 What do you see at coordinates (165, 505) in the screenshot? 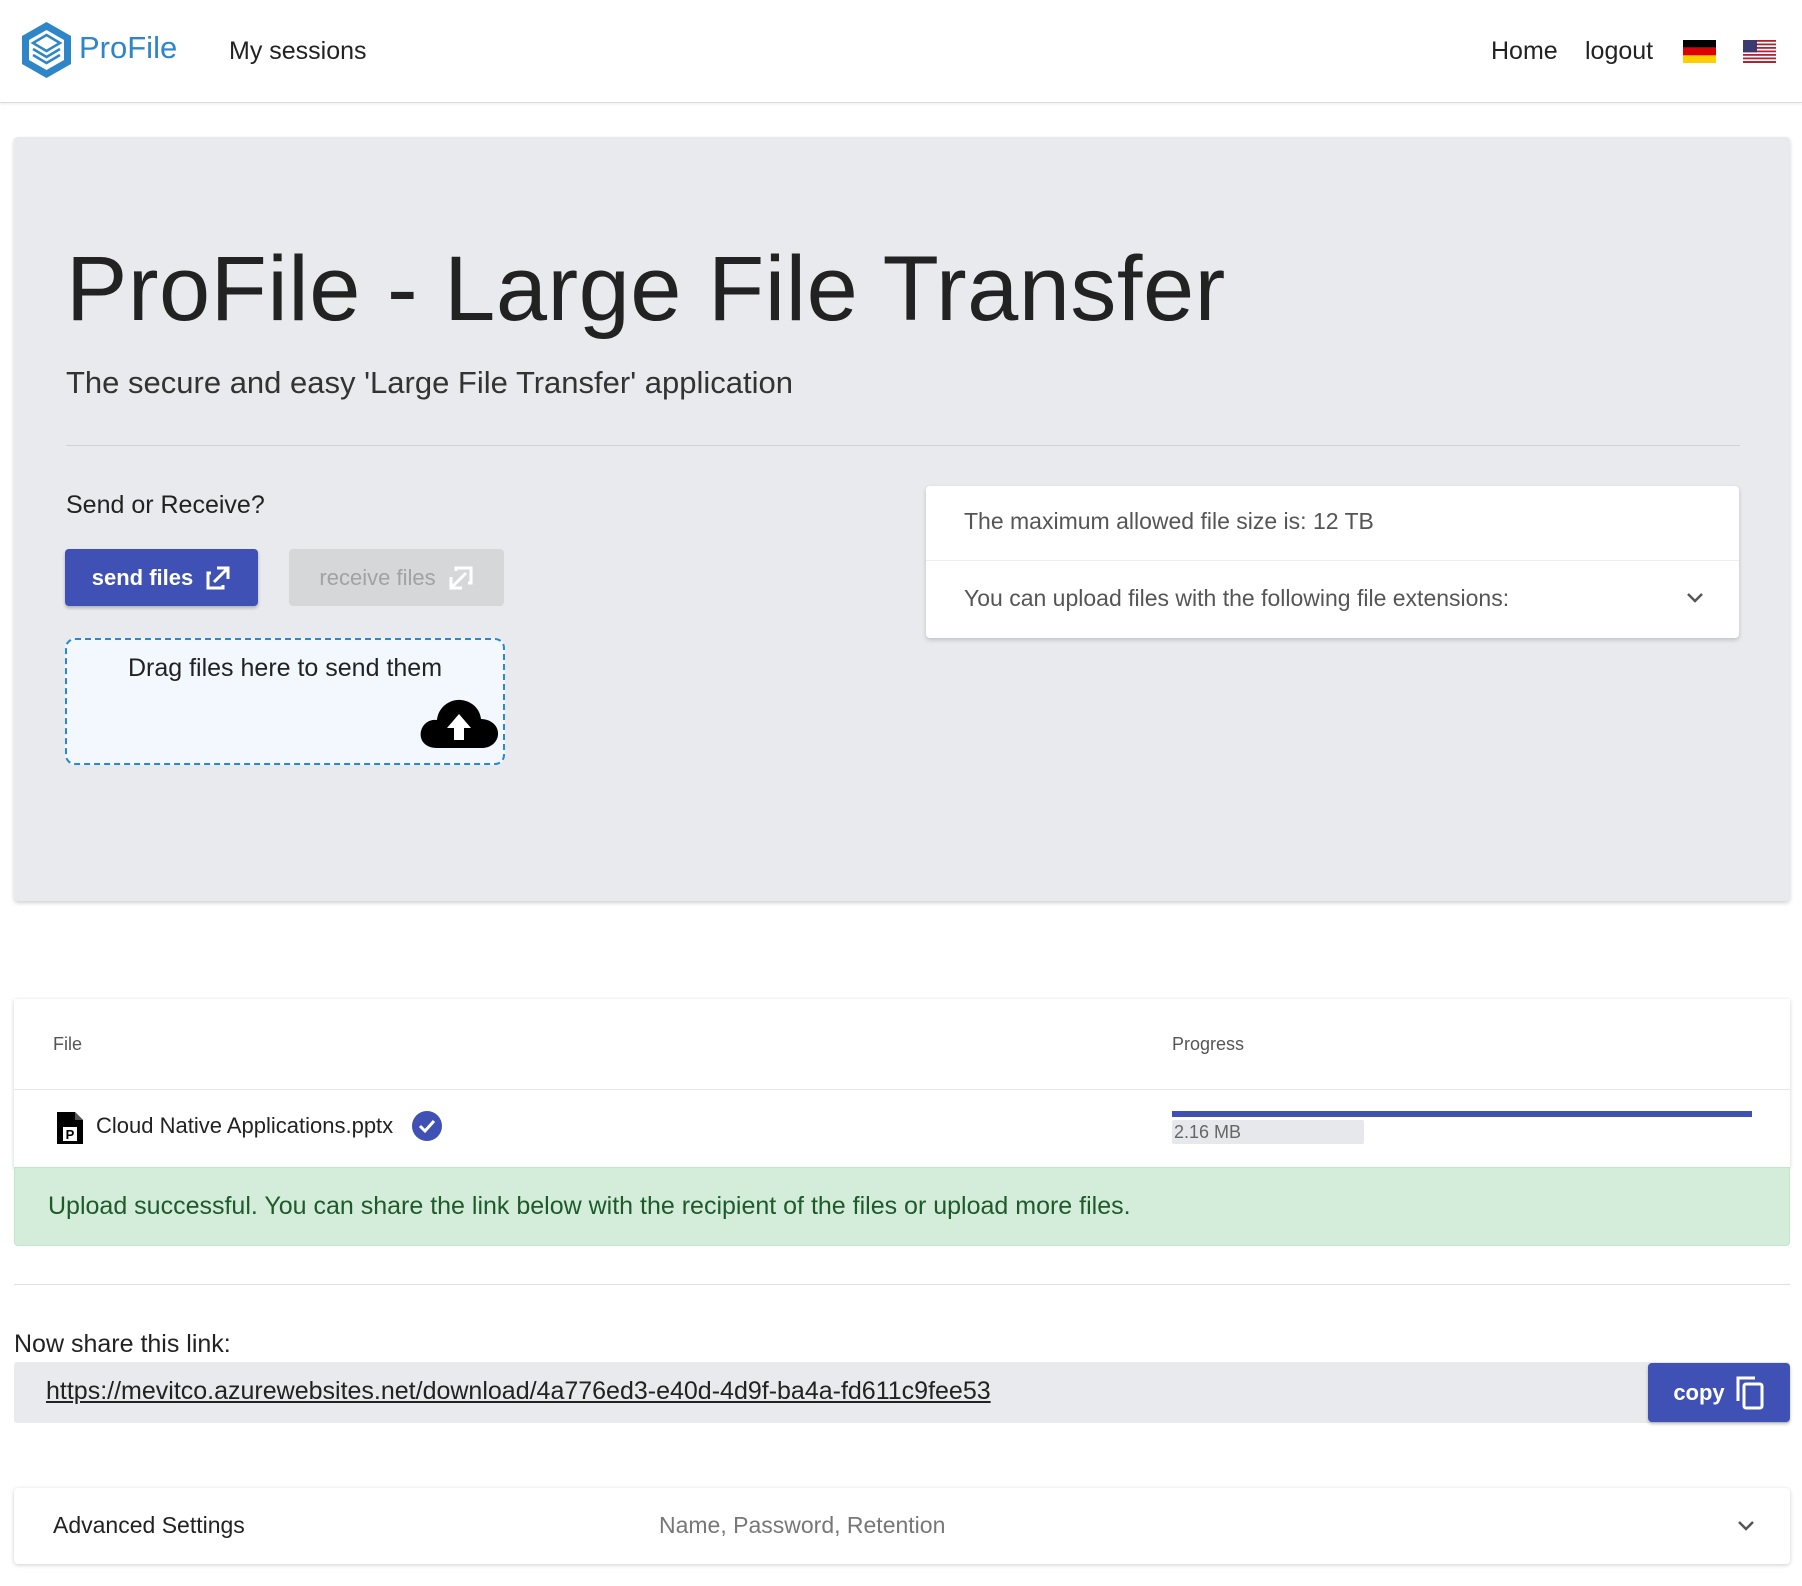
I see `send-or-receive-label: Send or Receive?` at bounding box center [165, 505].